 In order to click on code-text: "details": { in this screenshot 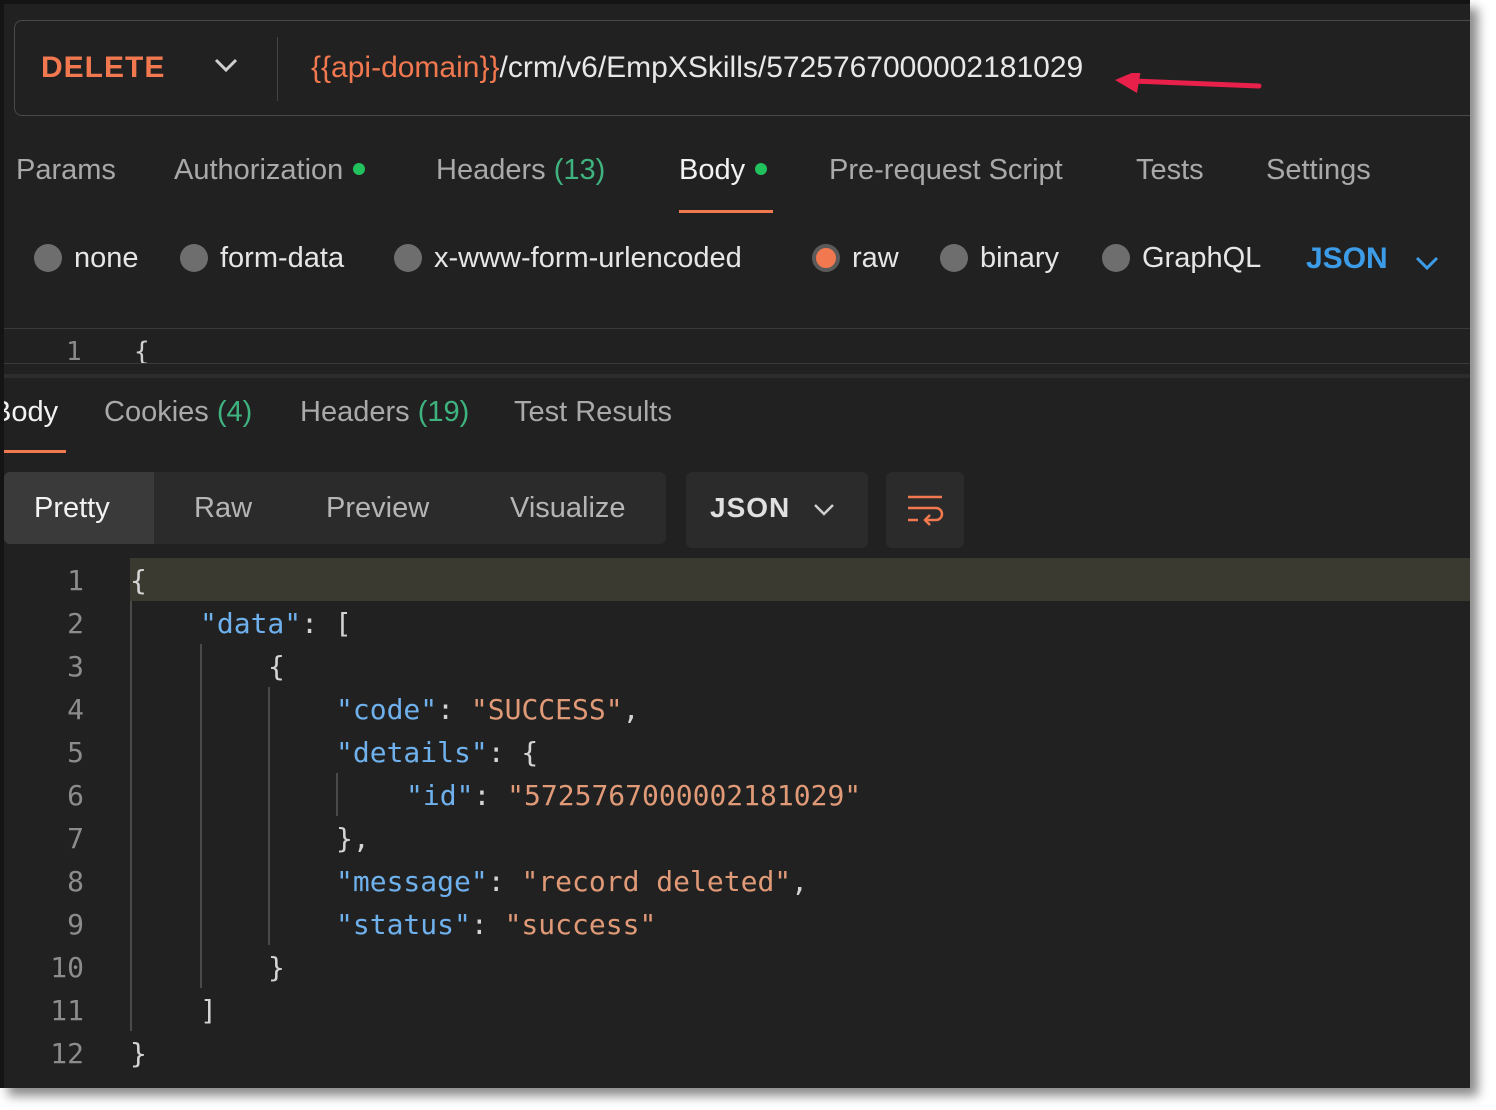, I will do `click(437, 752)`.